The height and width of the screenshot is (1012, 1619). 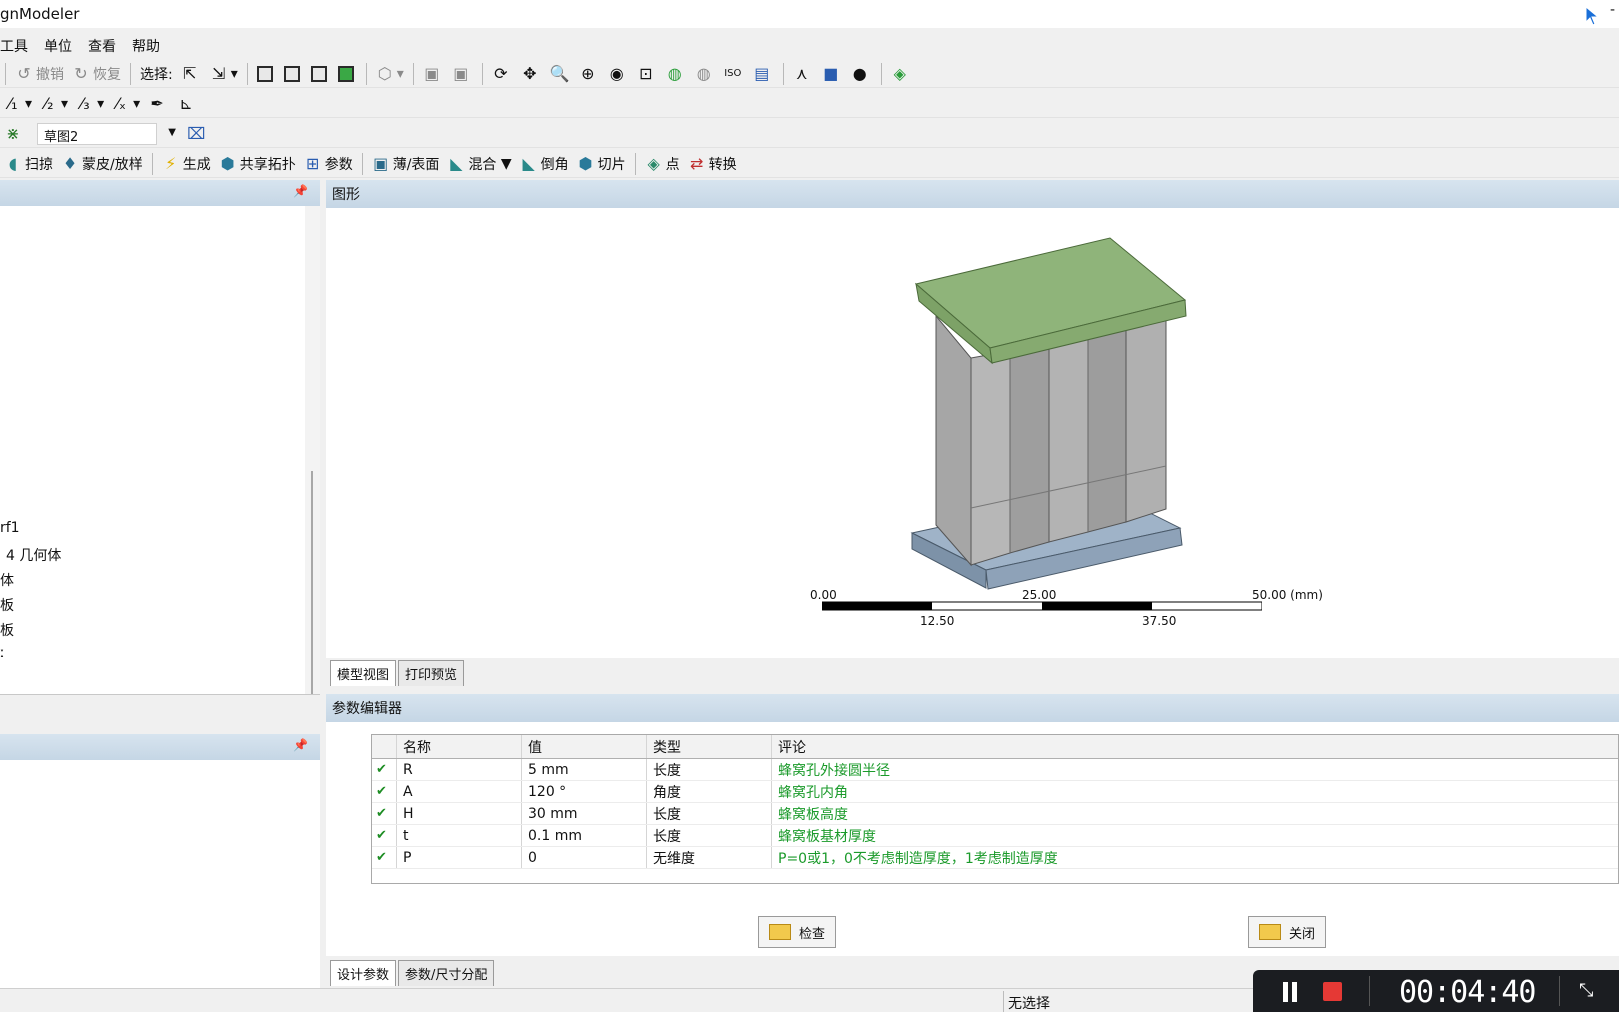 What do you see at coordinates (14, 45) in the screenshot?
I see `menu-tools: 工具` at bounding box center [14, 45].